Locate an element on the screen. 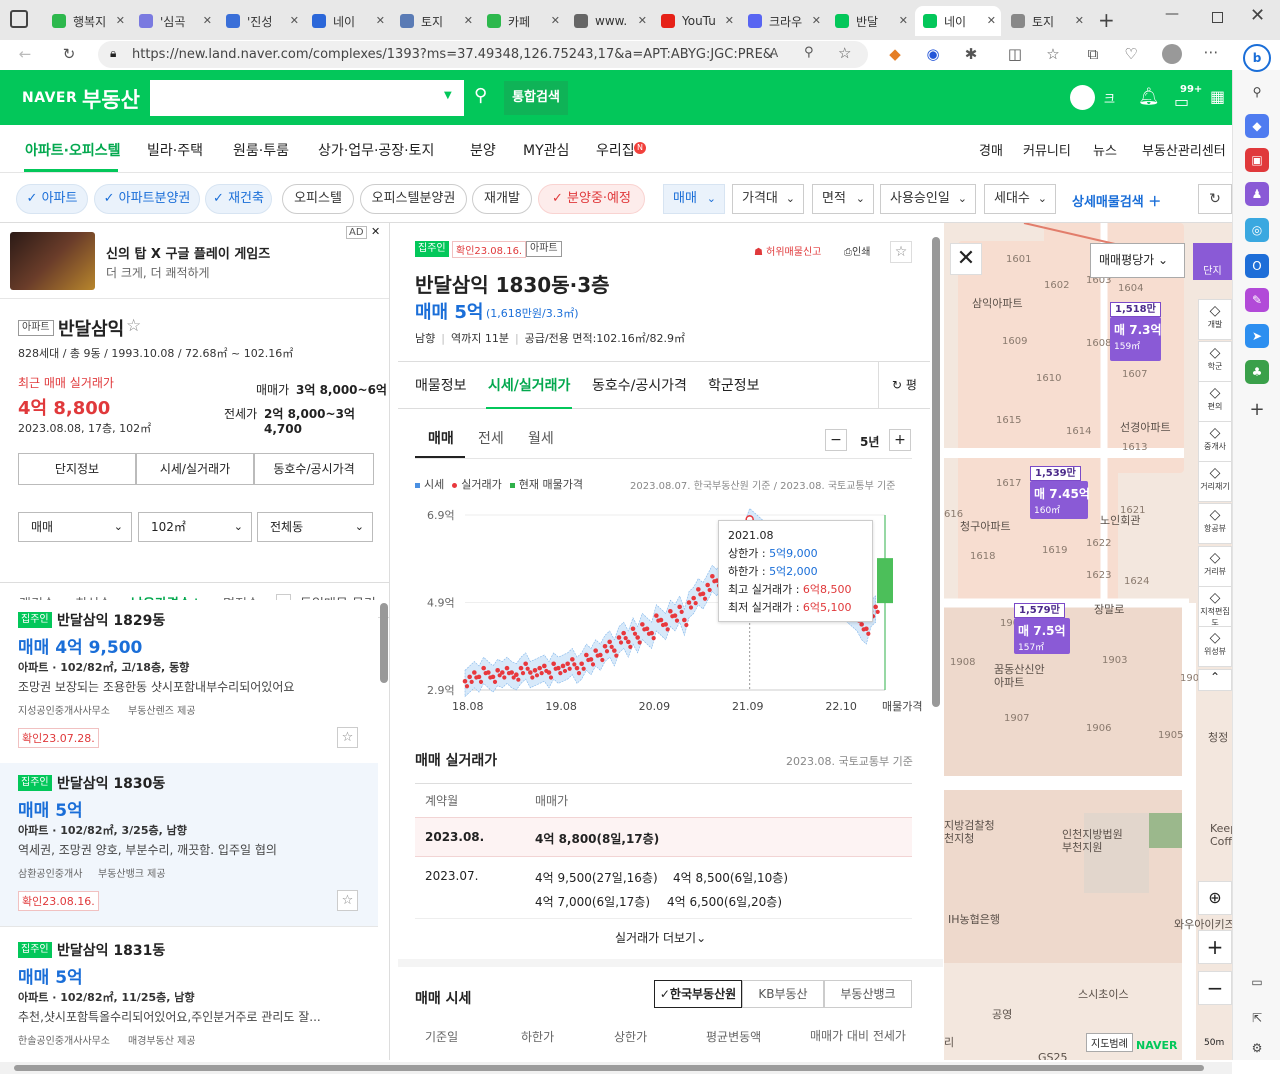  browser-tab: www. ✕ is located at coordinates (609, 21).